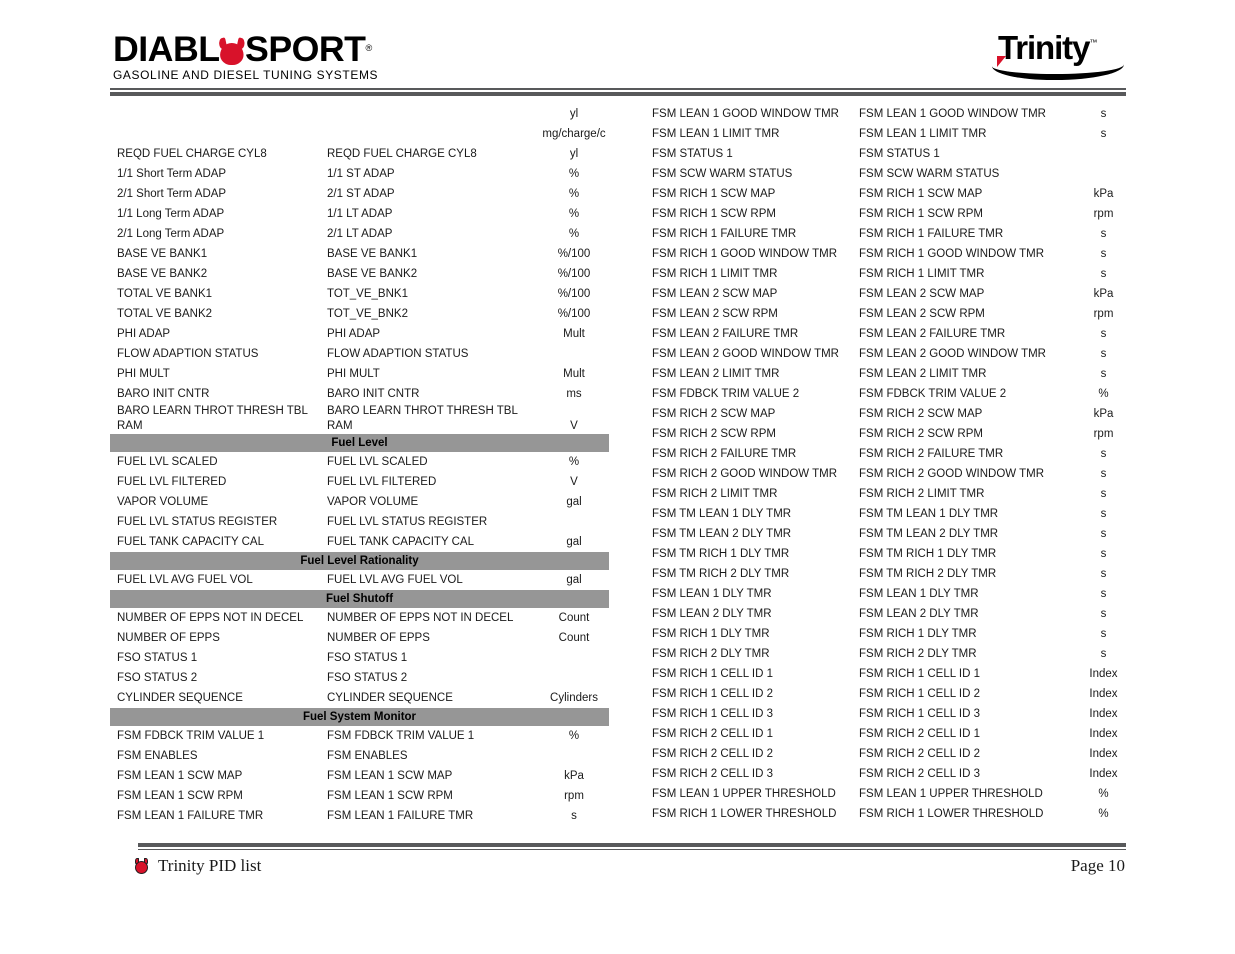 This screenshot has height=954, width=1235. What do you see at coordinates (921, 214) in the screenshot?
I see `pid-abbreviation: FSM RICH 1 SCW RPM` at bounding box center [921, 214].